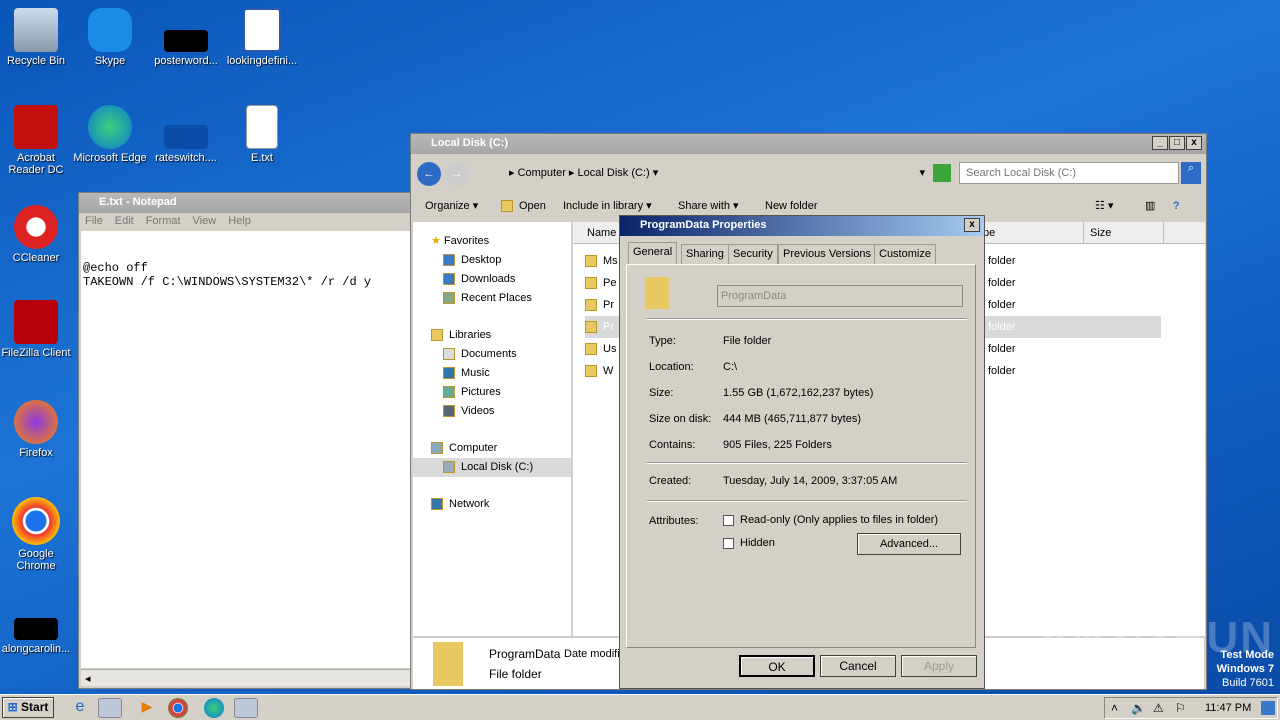 The image size is (1280, 720). What do you see at coordinates (36, 322) in the screenshot?
I see `filezilla-icon` at bounding box center [36, 322].